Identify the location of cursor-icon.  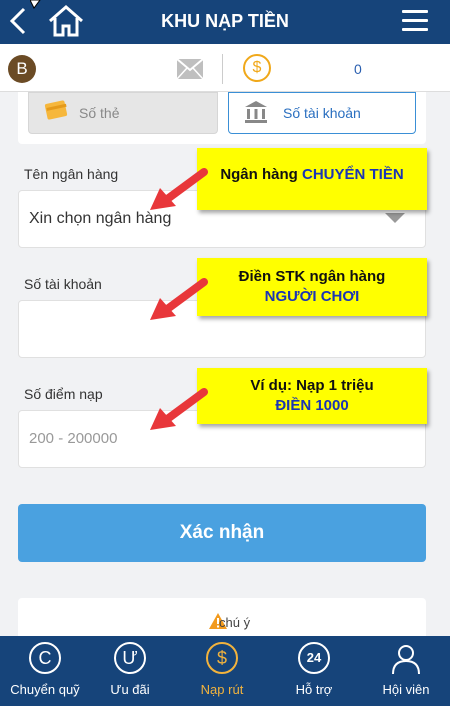
(35, 4).